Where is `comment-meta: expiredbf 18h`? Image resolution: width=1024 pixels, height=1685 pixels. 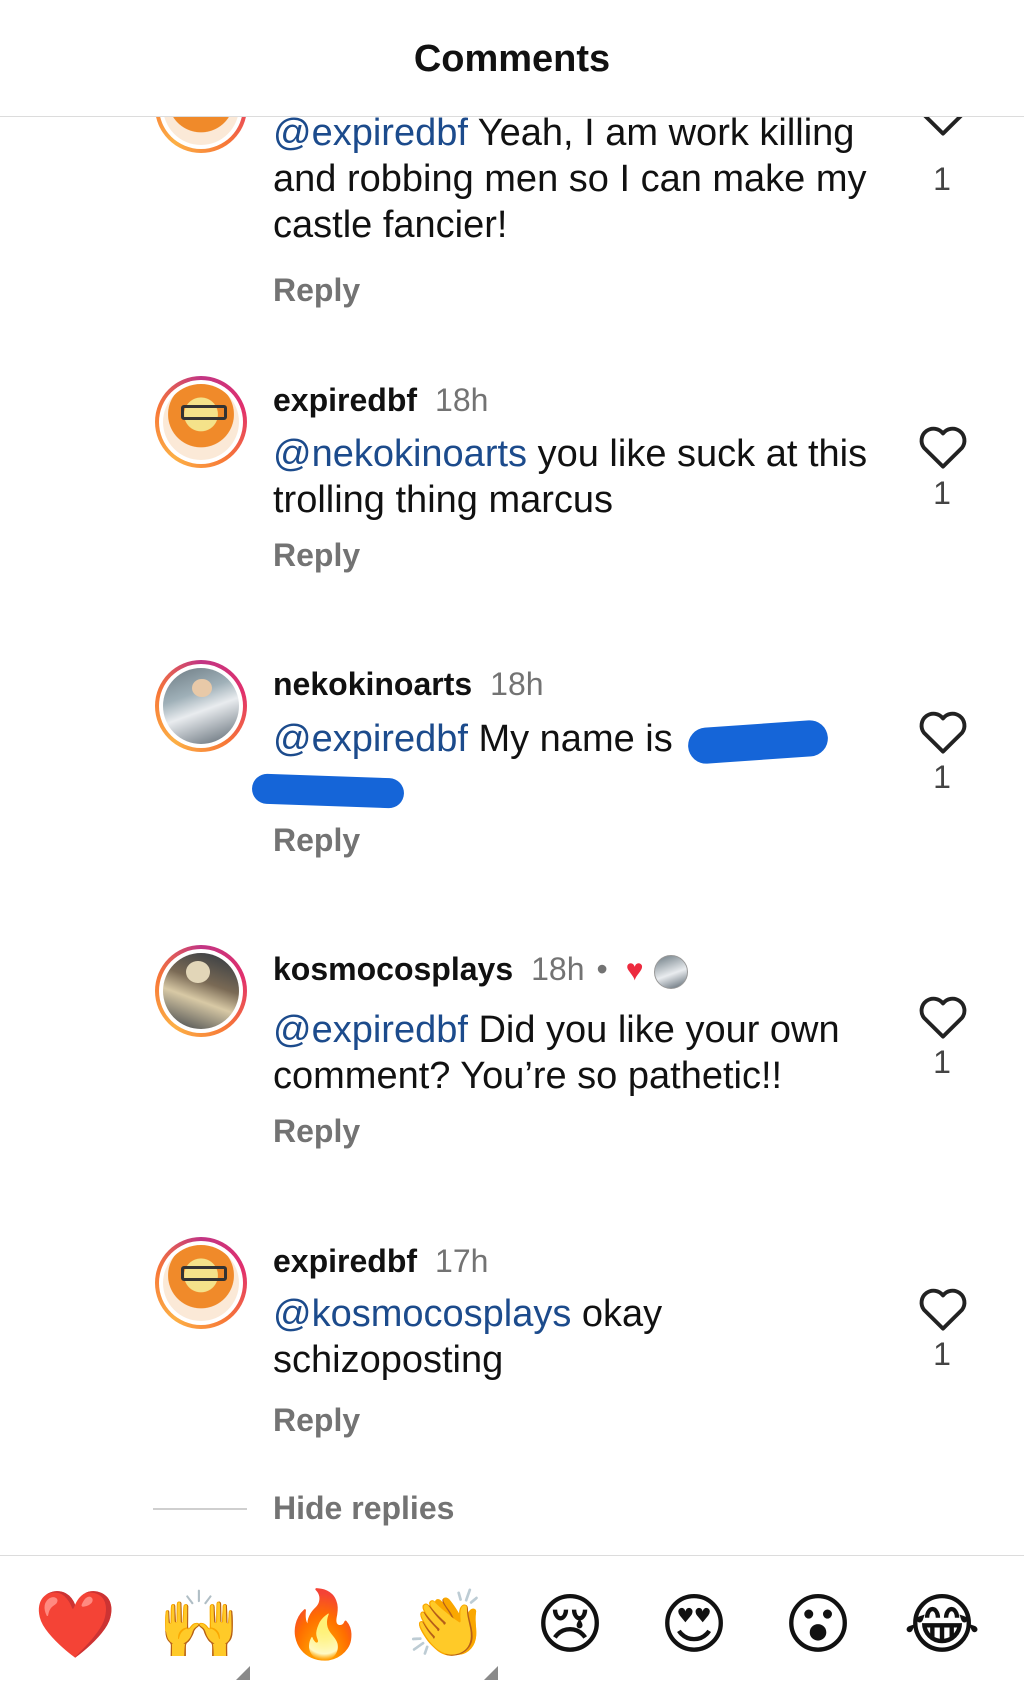
comment-meta: expiredbf 18h is located at coordinates (380, 400).